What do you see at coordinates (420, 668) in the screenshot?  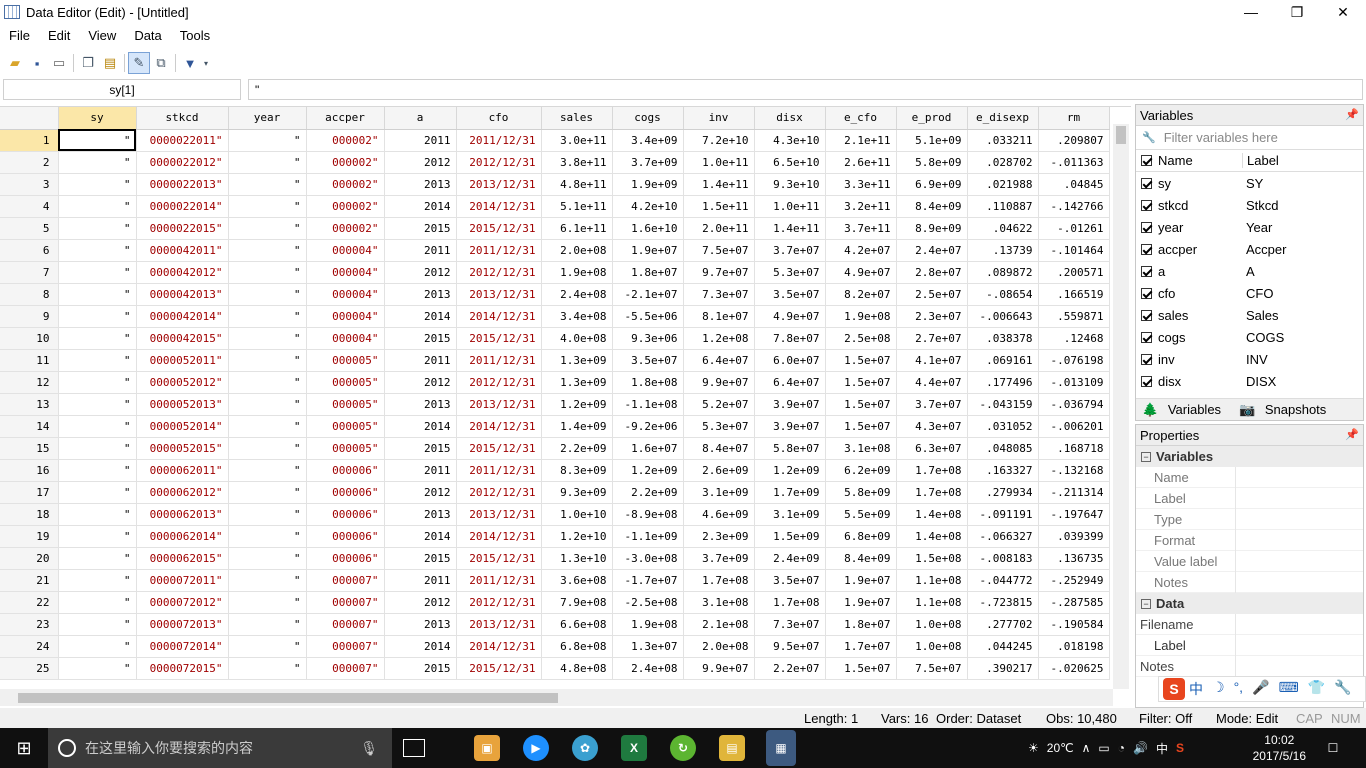 I see `cell-a: 2015` at bounding box center [420, 668].